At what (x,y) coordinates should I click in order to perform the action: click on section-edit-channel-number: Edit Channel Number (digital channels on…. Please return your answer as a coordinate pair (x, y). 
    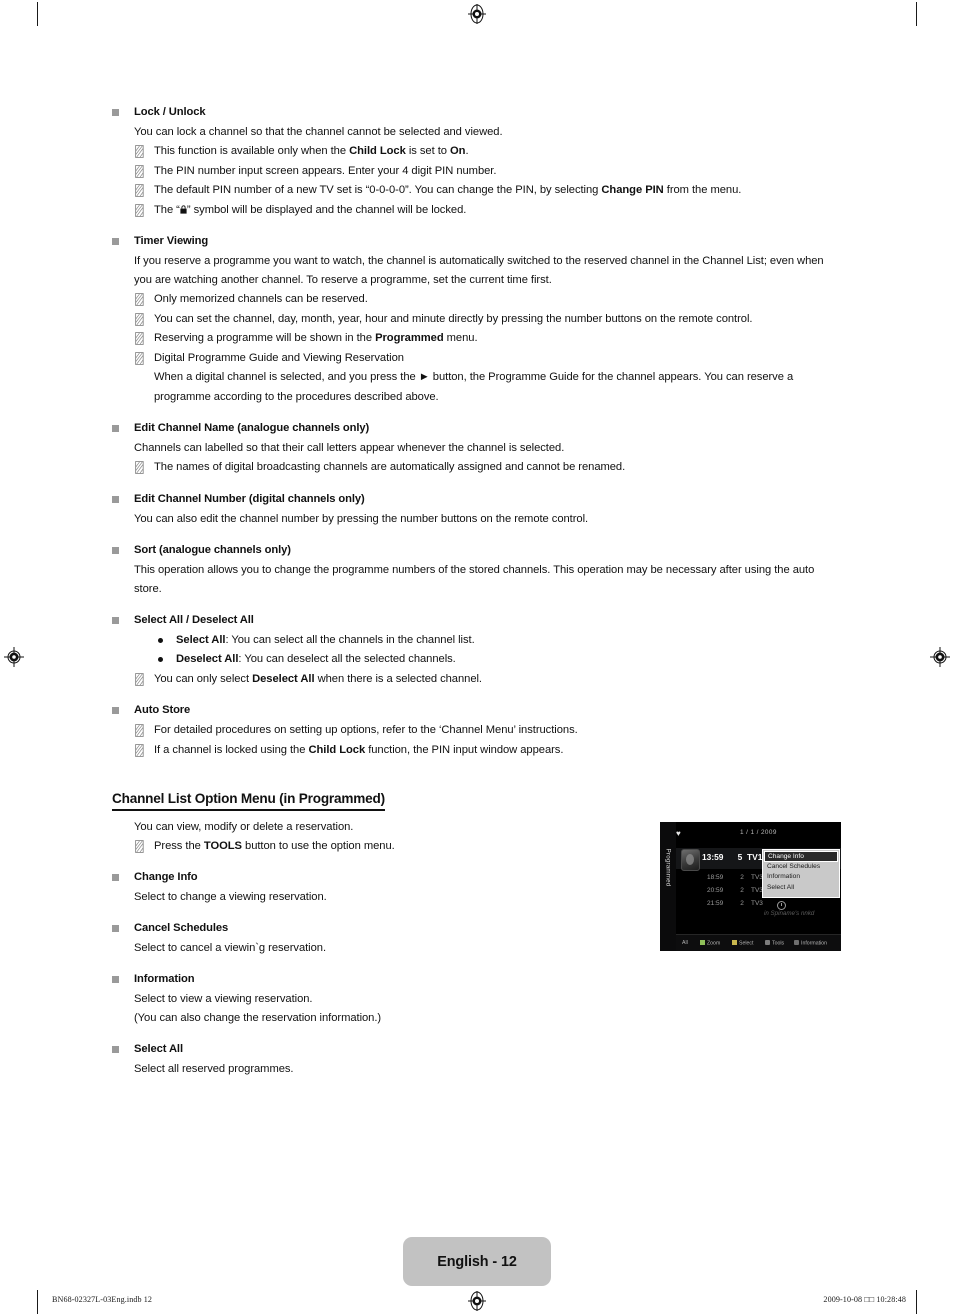
    Looking at the image, I should click on (477, 510).